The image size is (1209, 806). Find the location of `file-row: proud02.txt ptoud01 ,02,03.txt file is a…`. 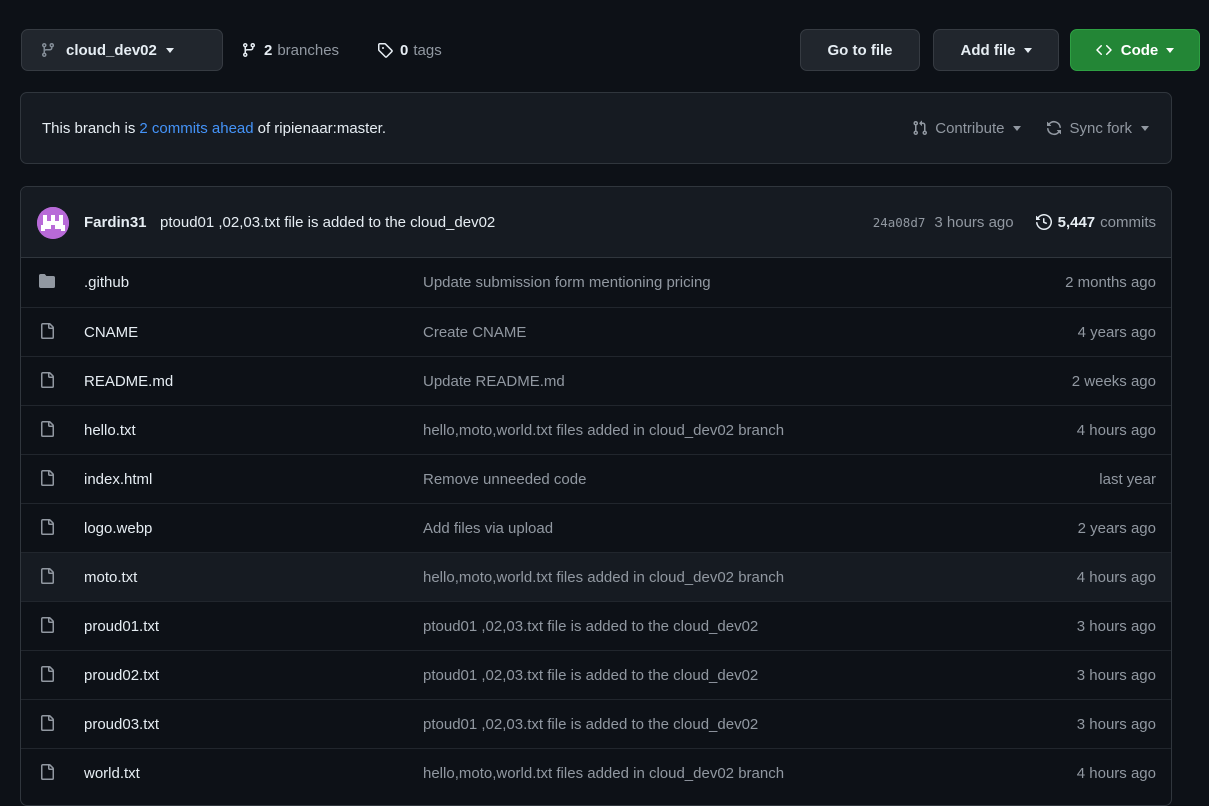

file-row: proud02.txt ptoud01 ,02,03.txt file is a… is located at coordinates (596, 674).